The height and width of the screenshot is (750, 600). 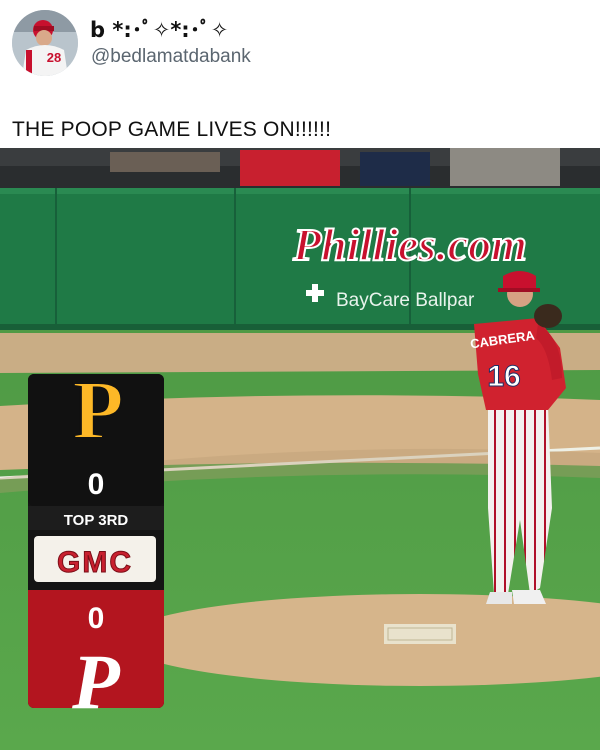 What do you see at coordinates (97, 410) in the screenshot?
I see `pirates-logo-letter: P` at bounding box center [97, 410].